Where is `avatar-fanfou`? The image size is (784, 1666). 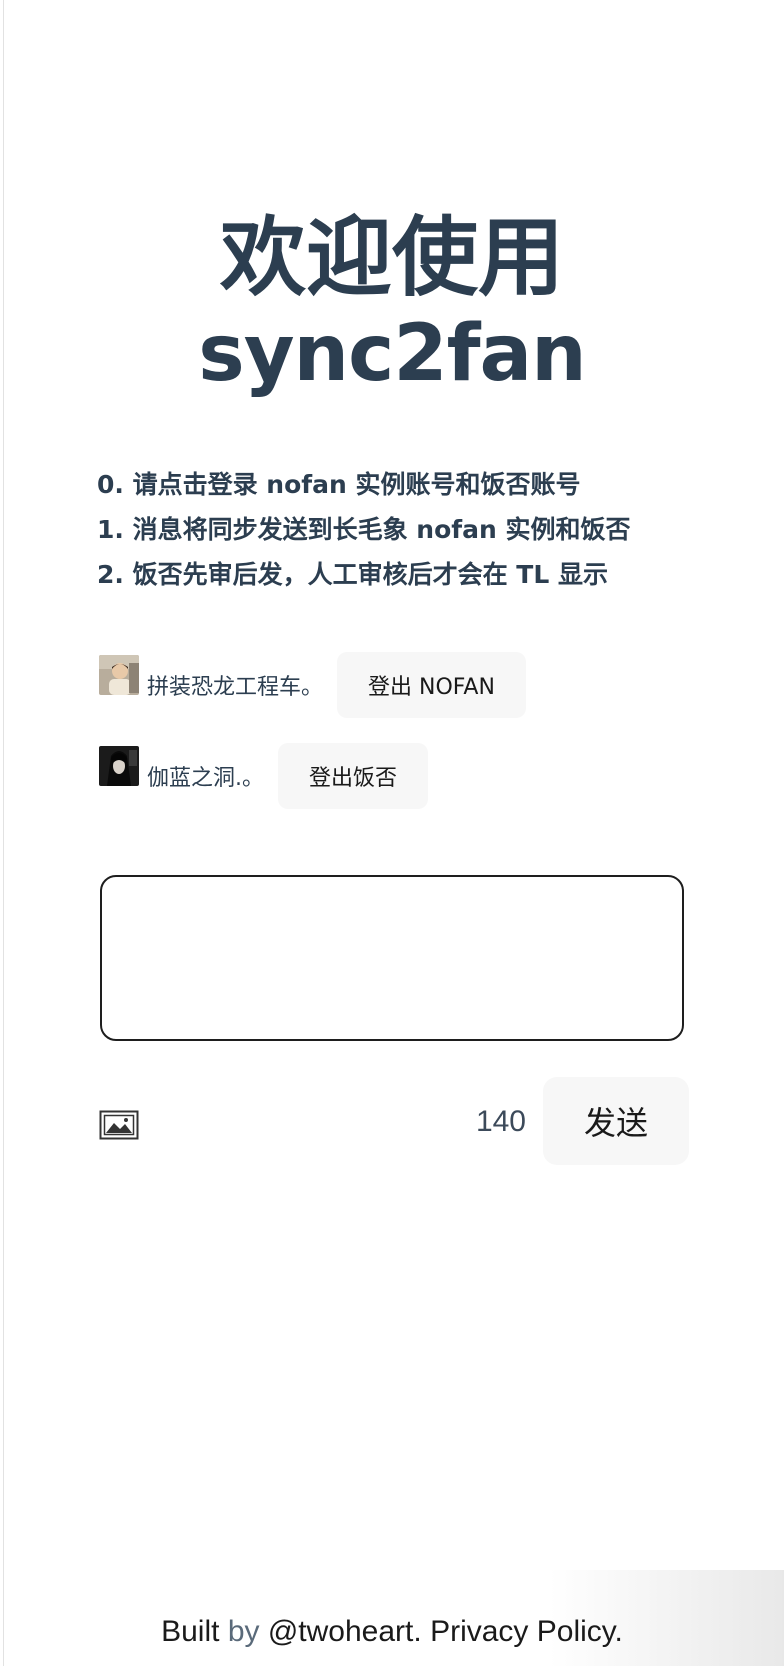
avatar-fanfou is located at coordinates (119, 766).